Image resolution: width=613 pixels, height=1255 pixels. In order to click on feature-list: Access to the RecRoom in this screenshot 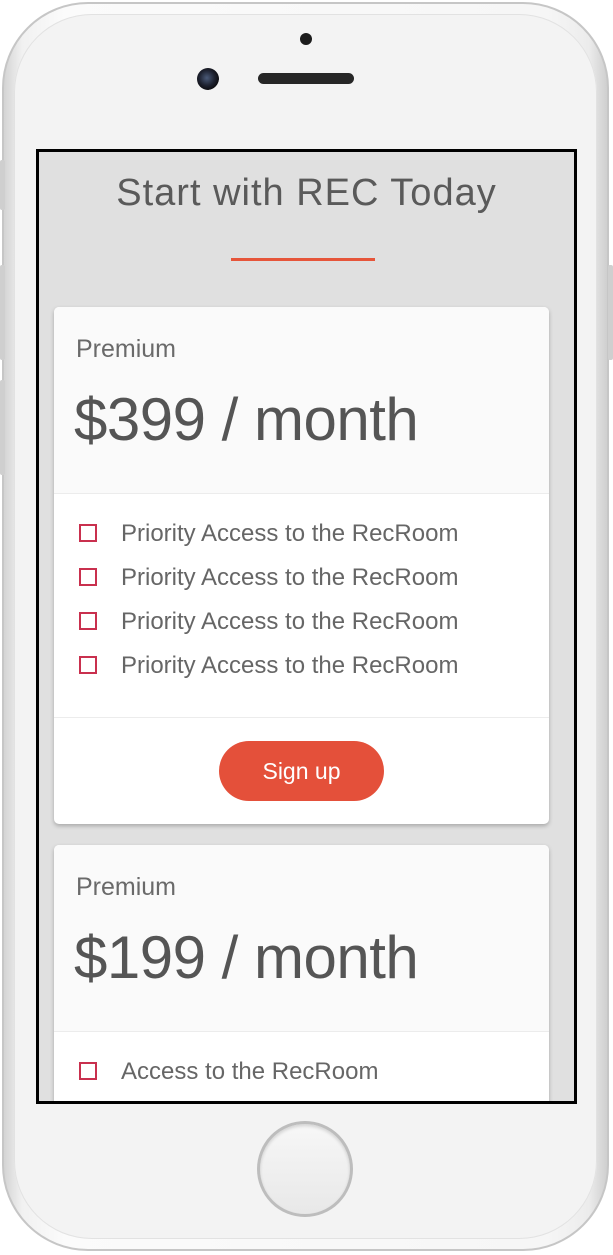, I will do `click(301, 1063)`.